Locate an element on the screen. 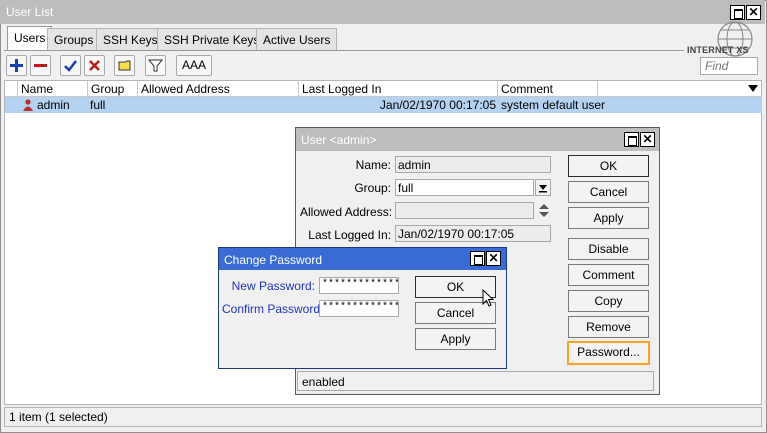 The width and height of the screenshot is (767, 433). note-icon is located at coordinates (124, 65).